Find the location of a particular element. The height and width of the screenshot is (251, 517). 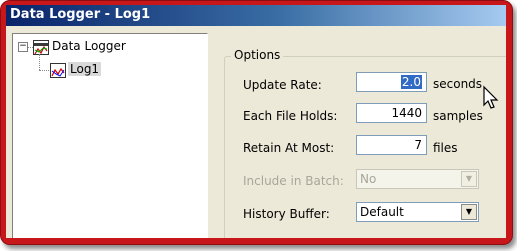

update-rate-input: 2.0 is located at coordinates (391, 82).